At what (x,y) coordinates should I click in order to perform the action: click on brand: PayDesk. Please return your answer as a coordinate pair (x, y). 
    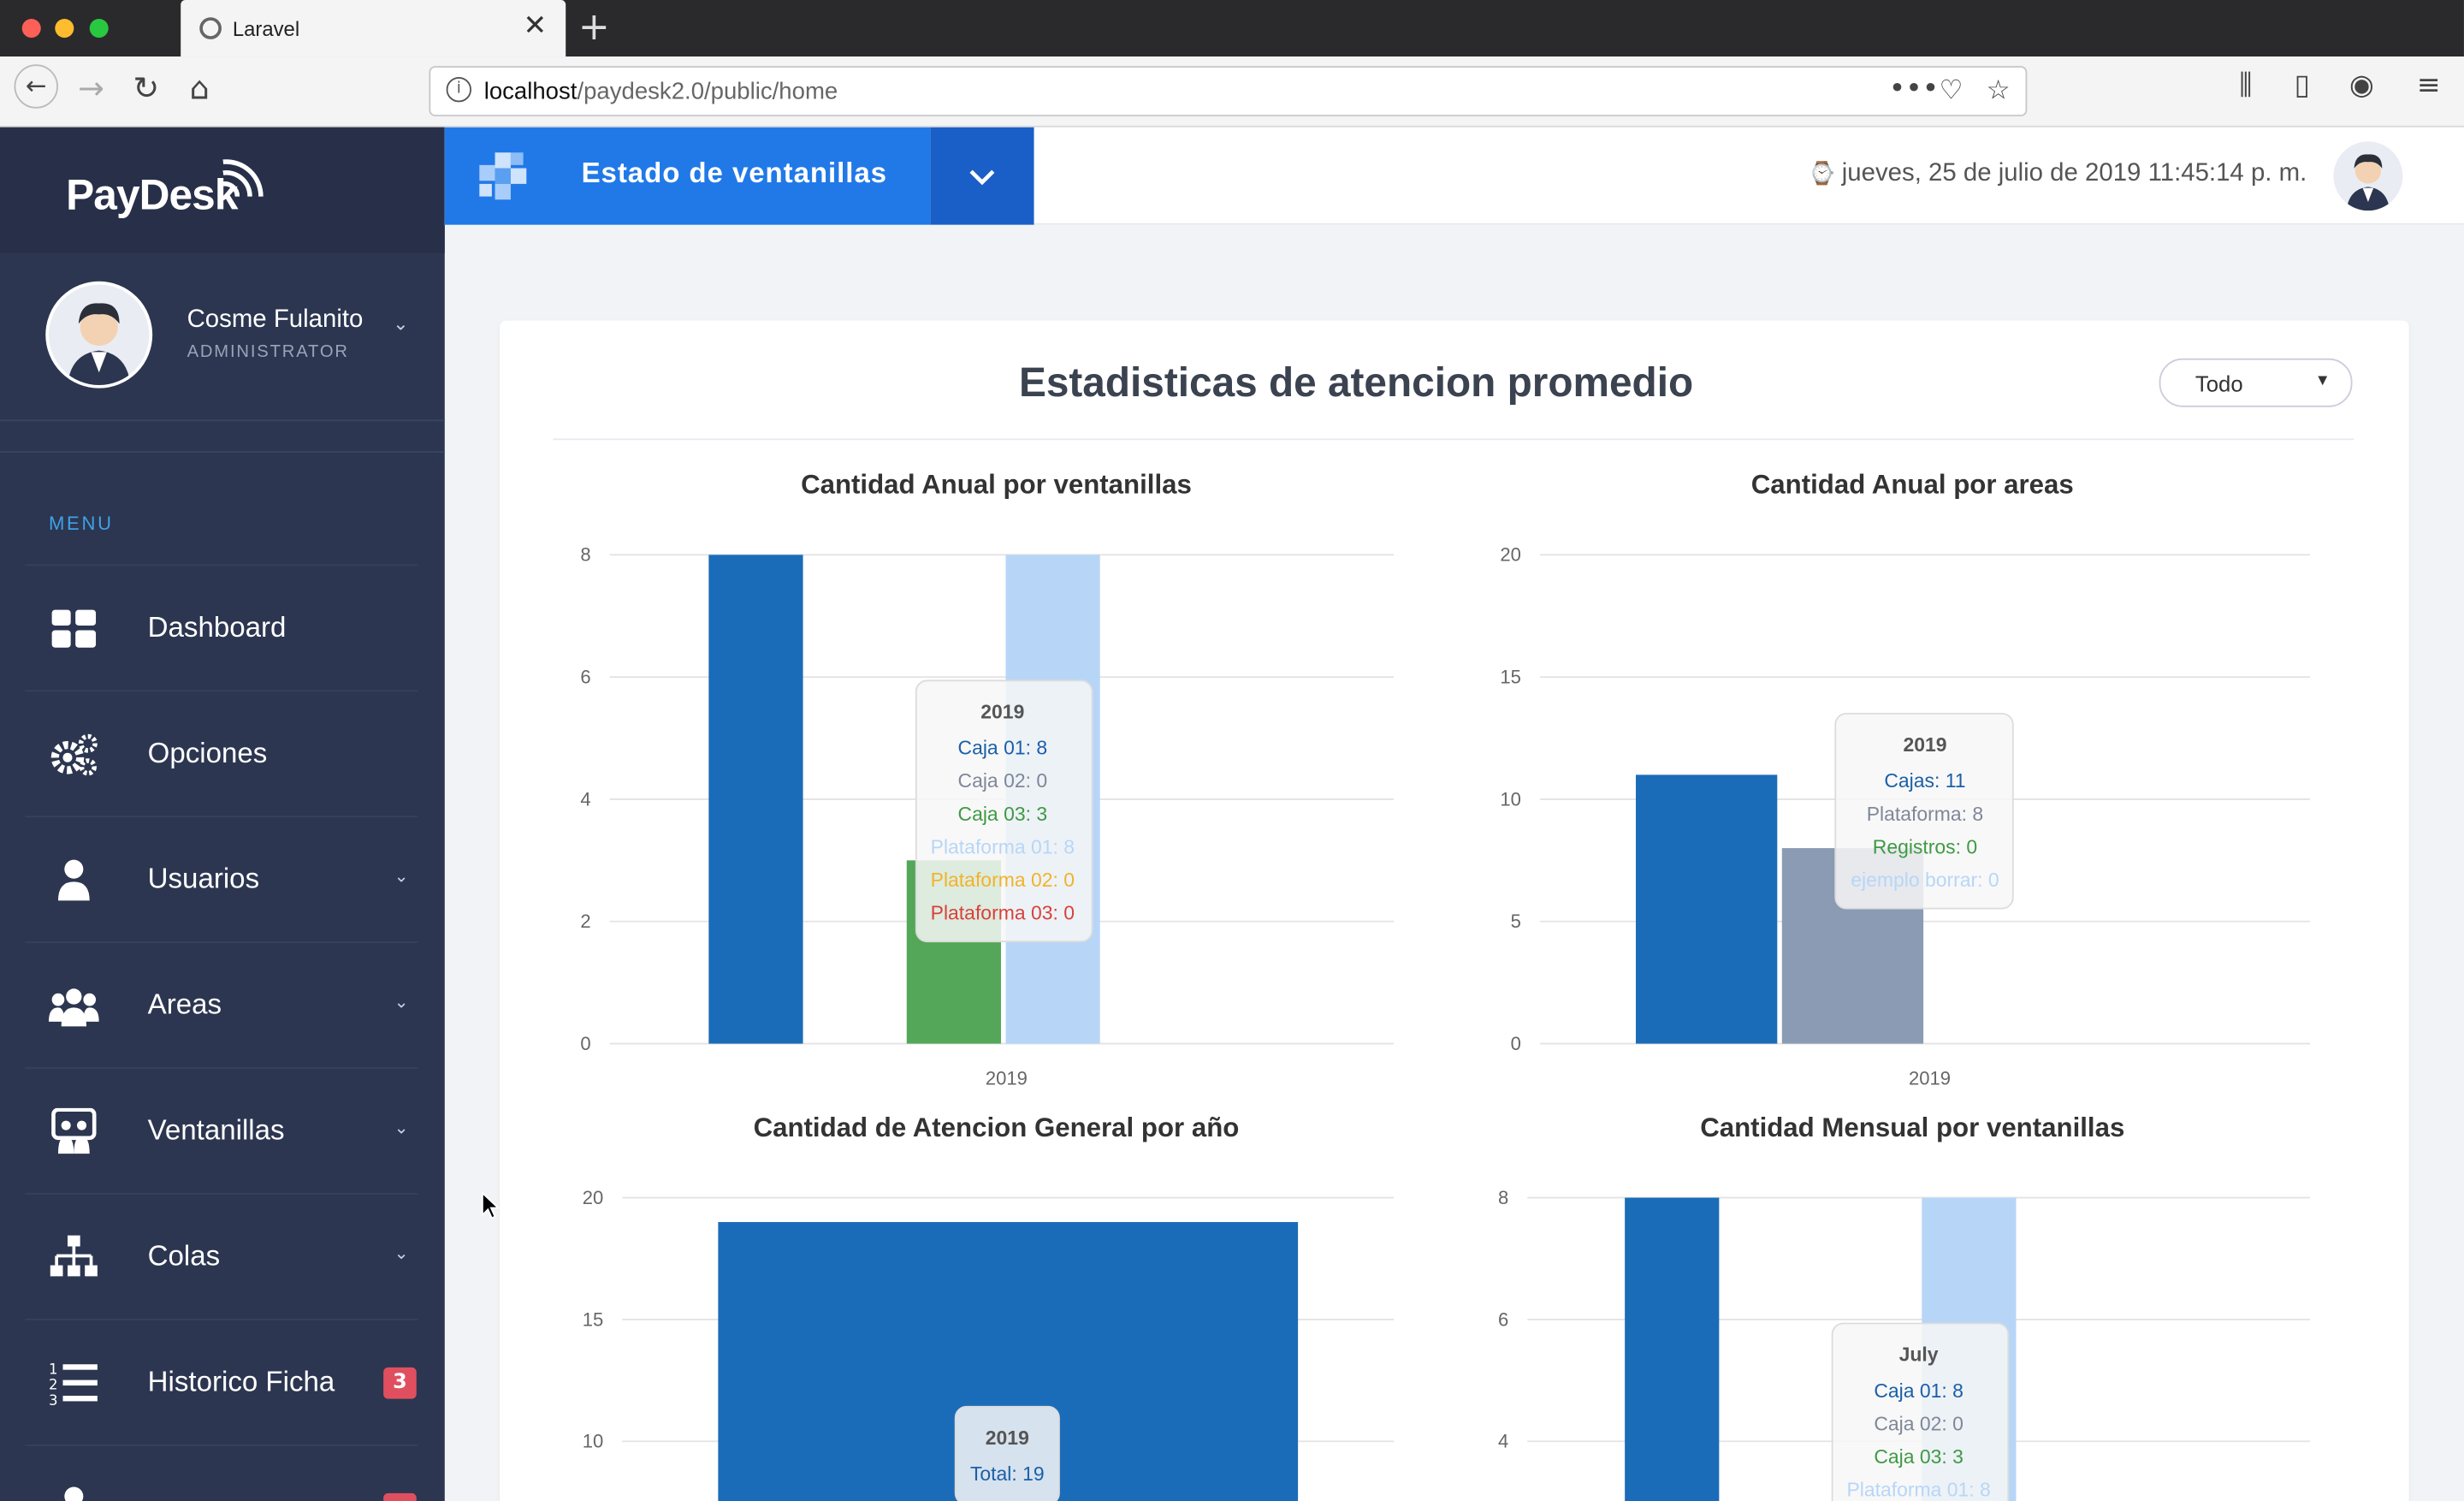
    Looking at the image, I should click on (222, 190).